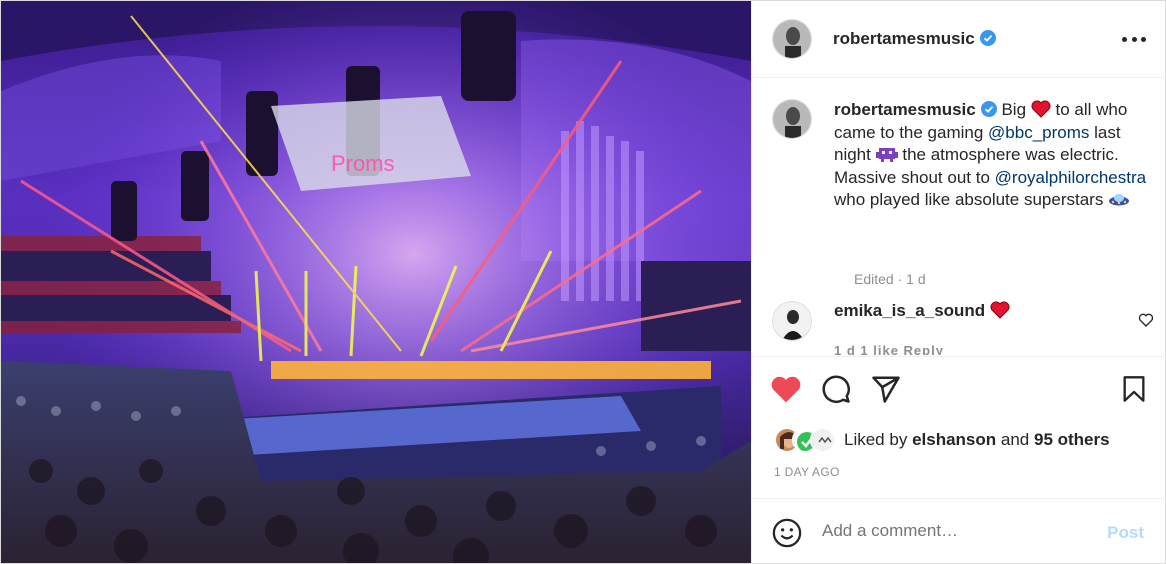  What do you see at coordinates (1038, 132) in the screenshot?
I see `mention-bbc-proms: @bbc_proms` at bounding box center [1038, 132].